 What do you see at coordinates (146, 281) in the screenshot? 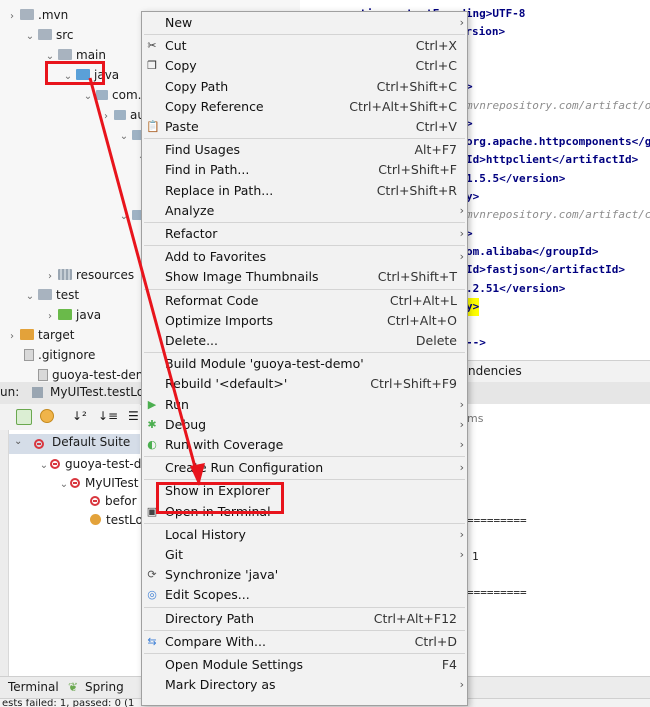
I see `annotation-arrow` at bounding box center [146, 281].